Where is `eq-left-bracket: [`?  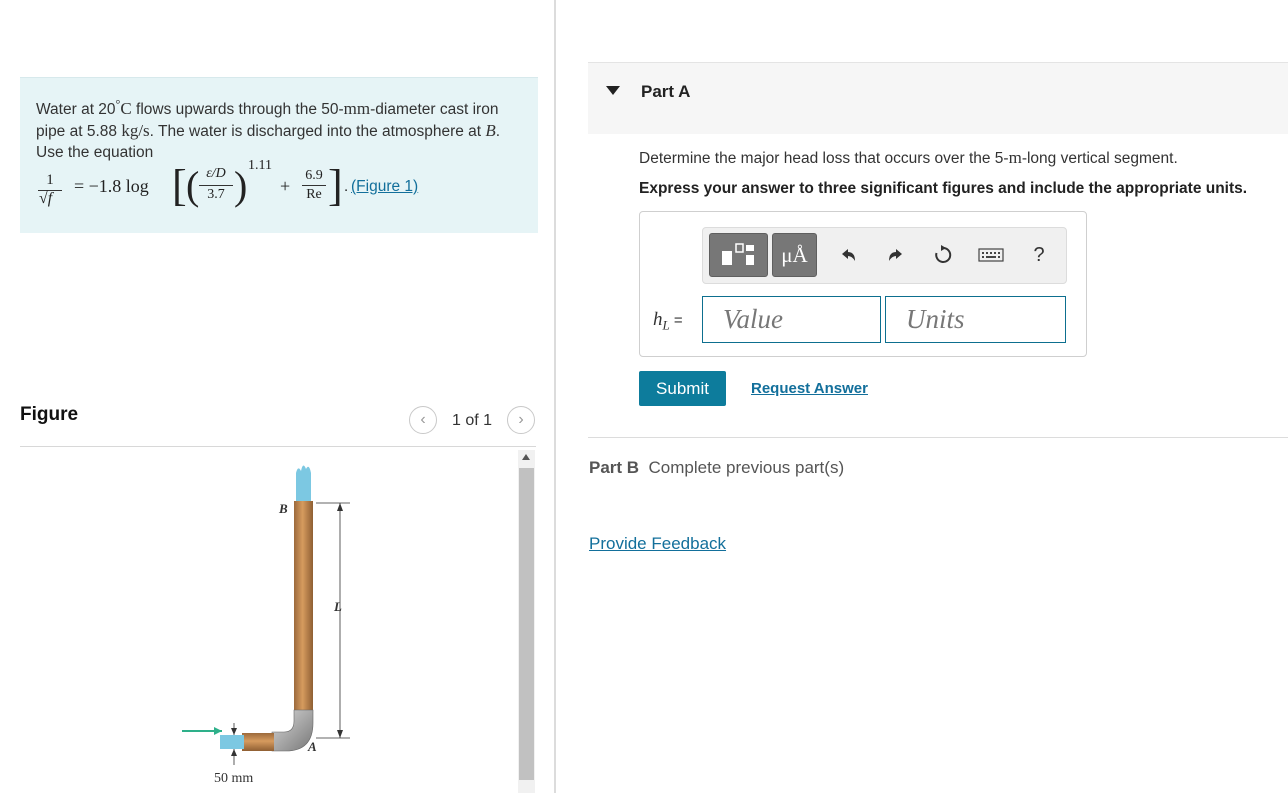
eq-left-bracket: [ is located at coordinates (179, 185).